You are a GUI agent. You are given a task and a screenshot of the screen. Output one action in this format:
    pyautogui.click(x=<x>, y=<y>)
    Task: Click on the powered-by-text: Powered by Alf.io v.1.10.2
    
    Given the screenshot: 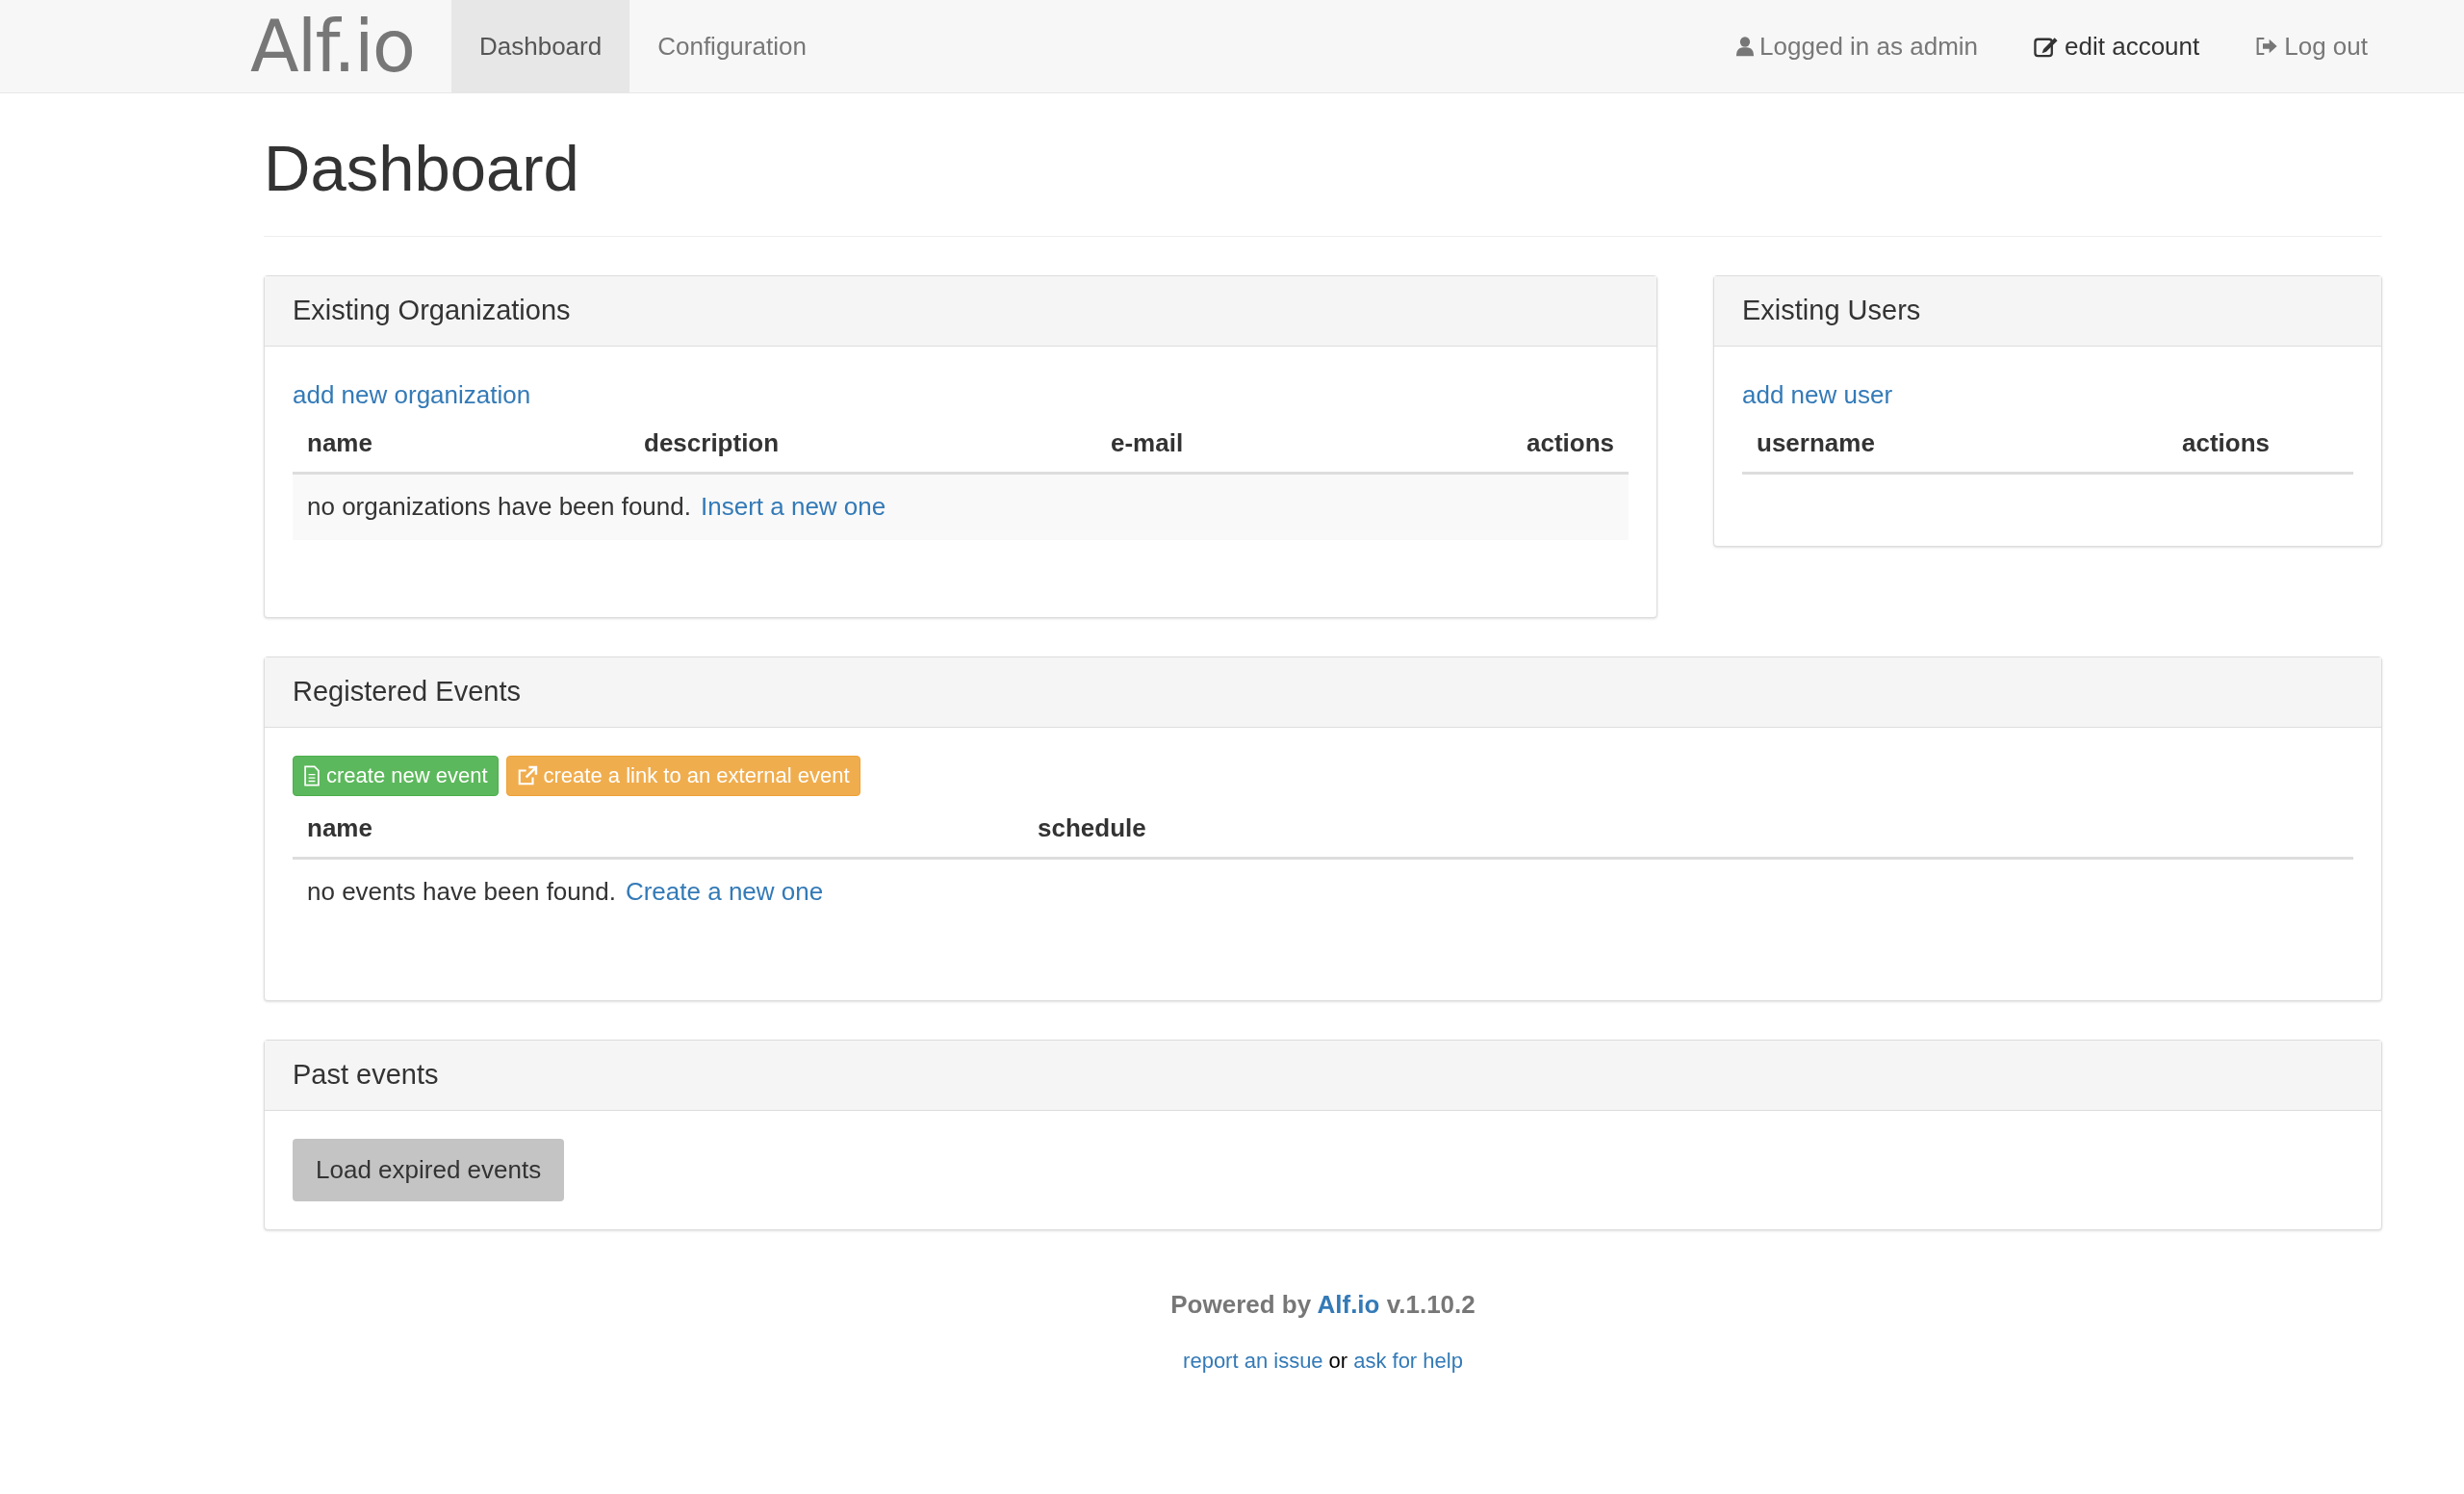 What is the action you would take?
    pyautogui.click(x=1323, y=1304)
    